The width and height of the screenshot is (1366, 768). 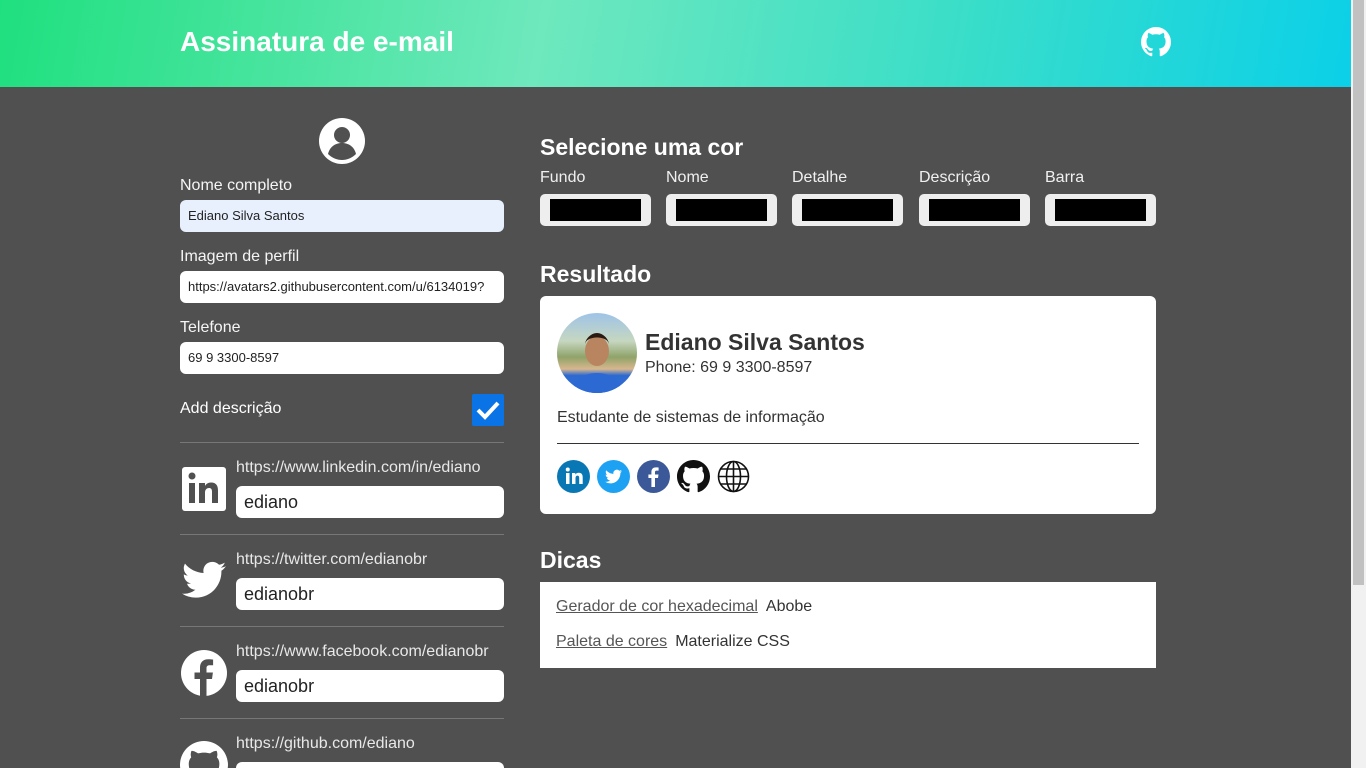 I want to click on color-label: Nome, so click(x=687, y=177).